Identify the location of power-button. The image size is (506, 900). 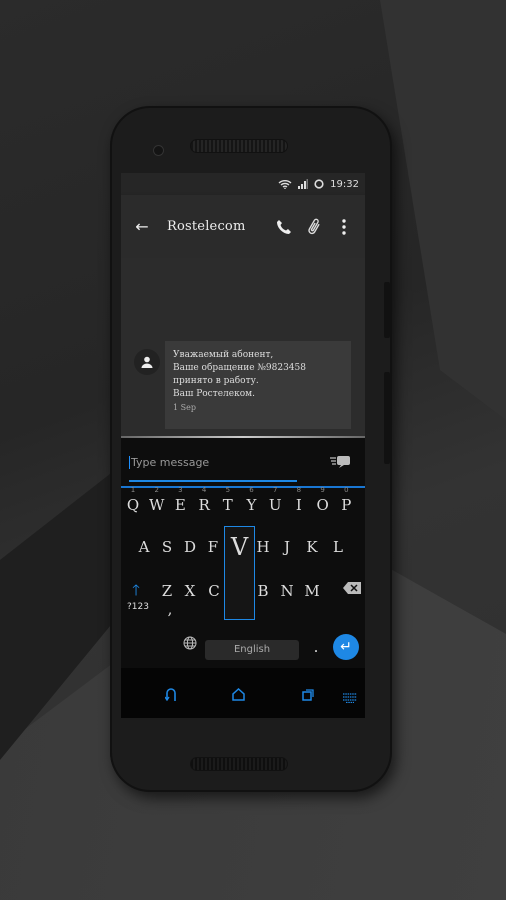
(387, 310).